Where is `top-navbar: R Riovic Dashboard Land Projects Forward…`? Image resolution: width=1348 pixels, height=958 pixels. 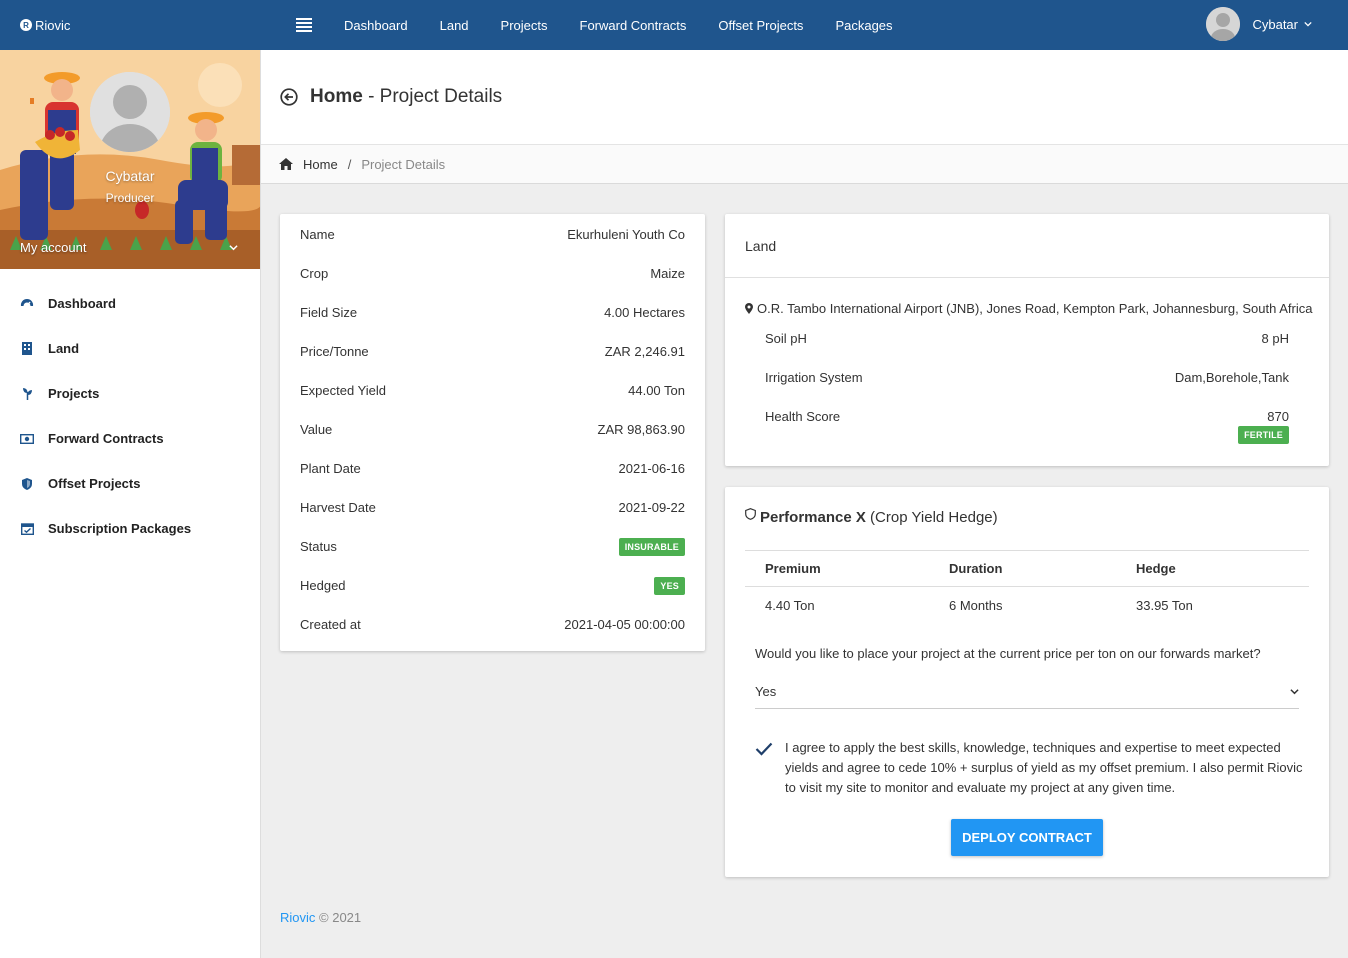 top-navbar: R Riovic Dashboard Land Projects Forward… is located at coordinates (674, 25).